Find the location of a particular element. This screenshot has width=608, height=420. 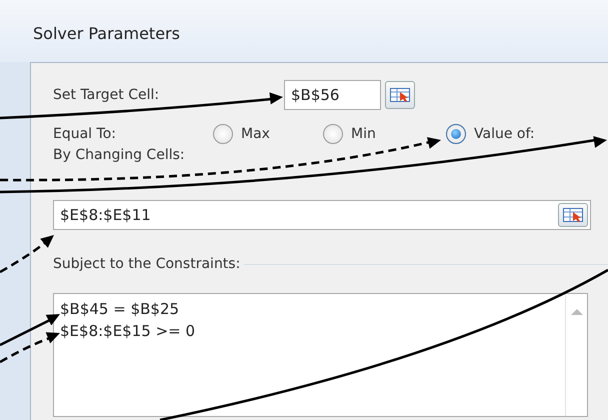

field-value: $E$8:$E$11 is located at coordinates (105, 215).